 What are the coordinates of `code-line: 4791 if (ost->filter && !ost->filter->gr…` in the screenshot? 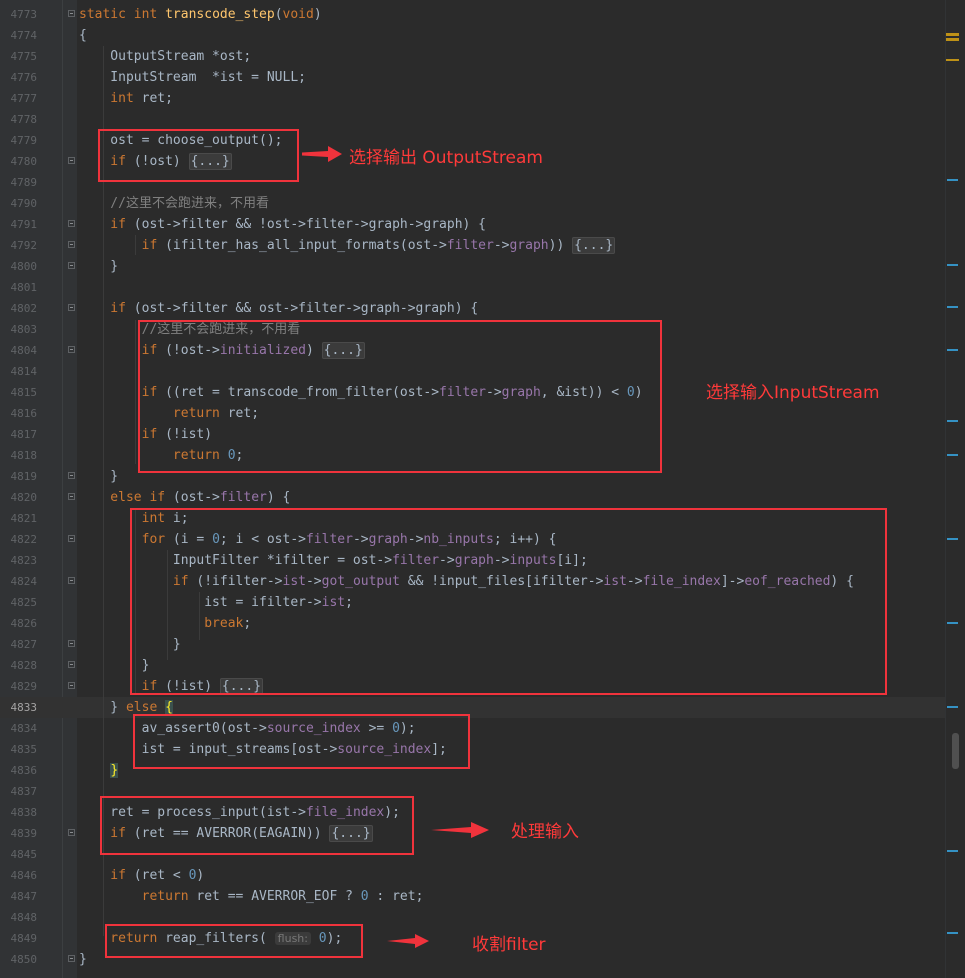 It's located at (472, 224).